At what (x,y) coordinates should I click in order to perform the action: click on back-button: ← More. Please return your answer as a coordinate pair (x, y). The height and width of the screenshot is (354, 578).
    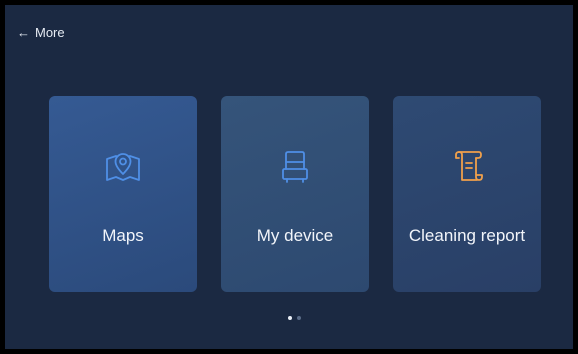
    Looking at the image, I should click on (41, 32).